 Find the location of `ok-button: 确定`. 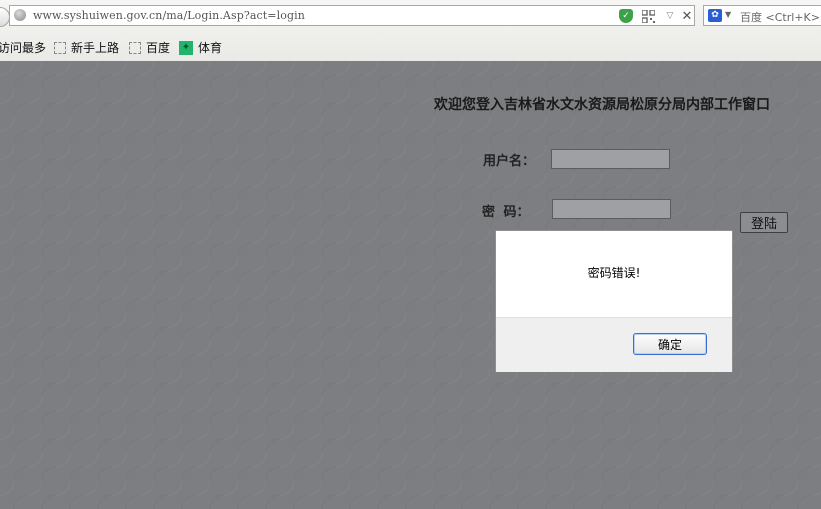

ok-button: 确定 is located at coordinates (670, 344).